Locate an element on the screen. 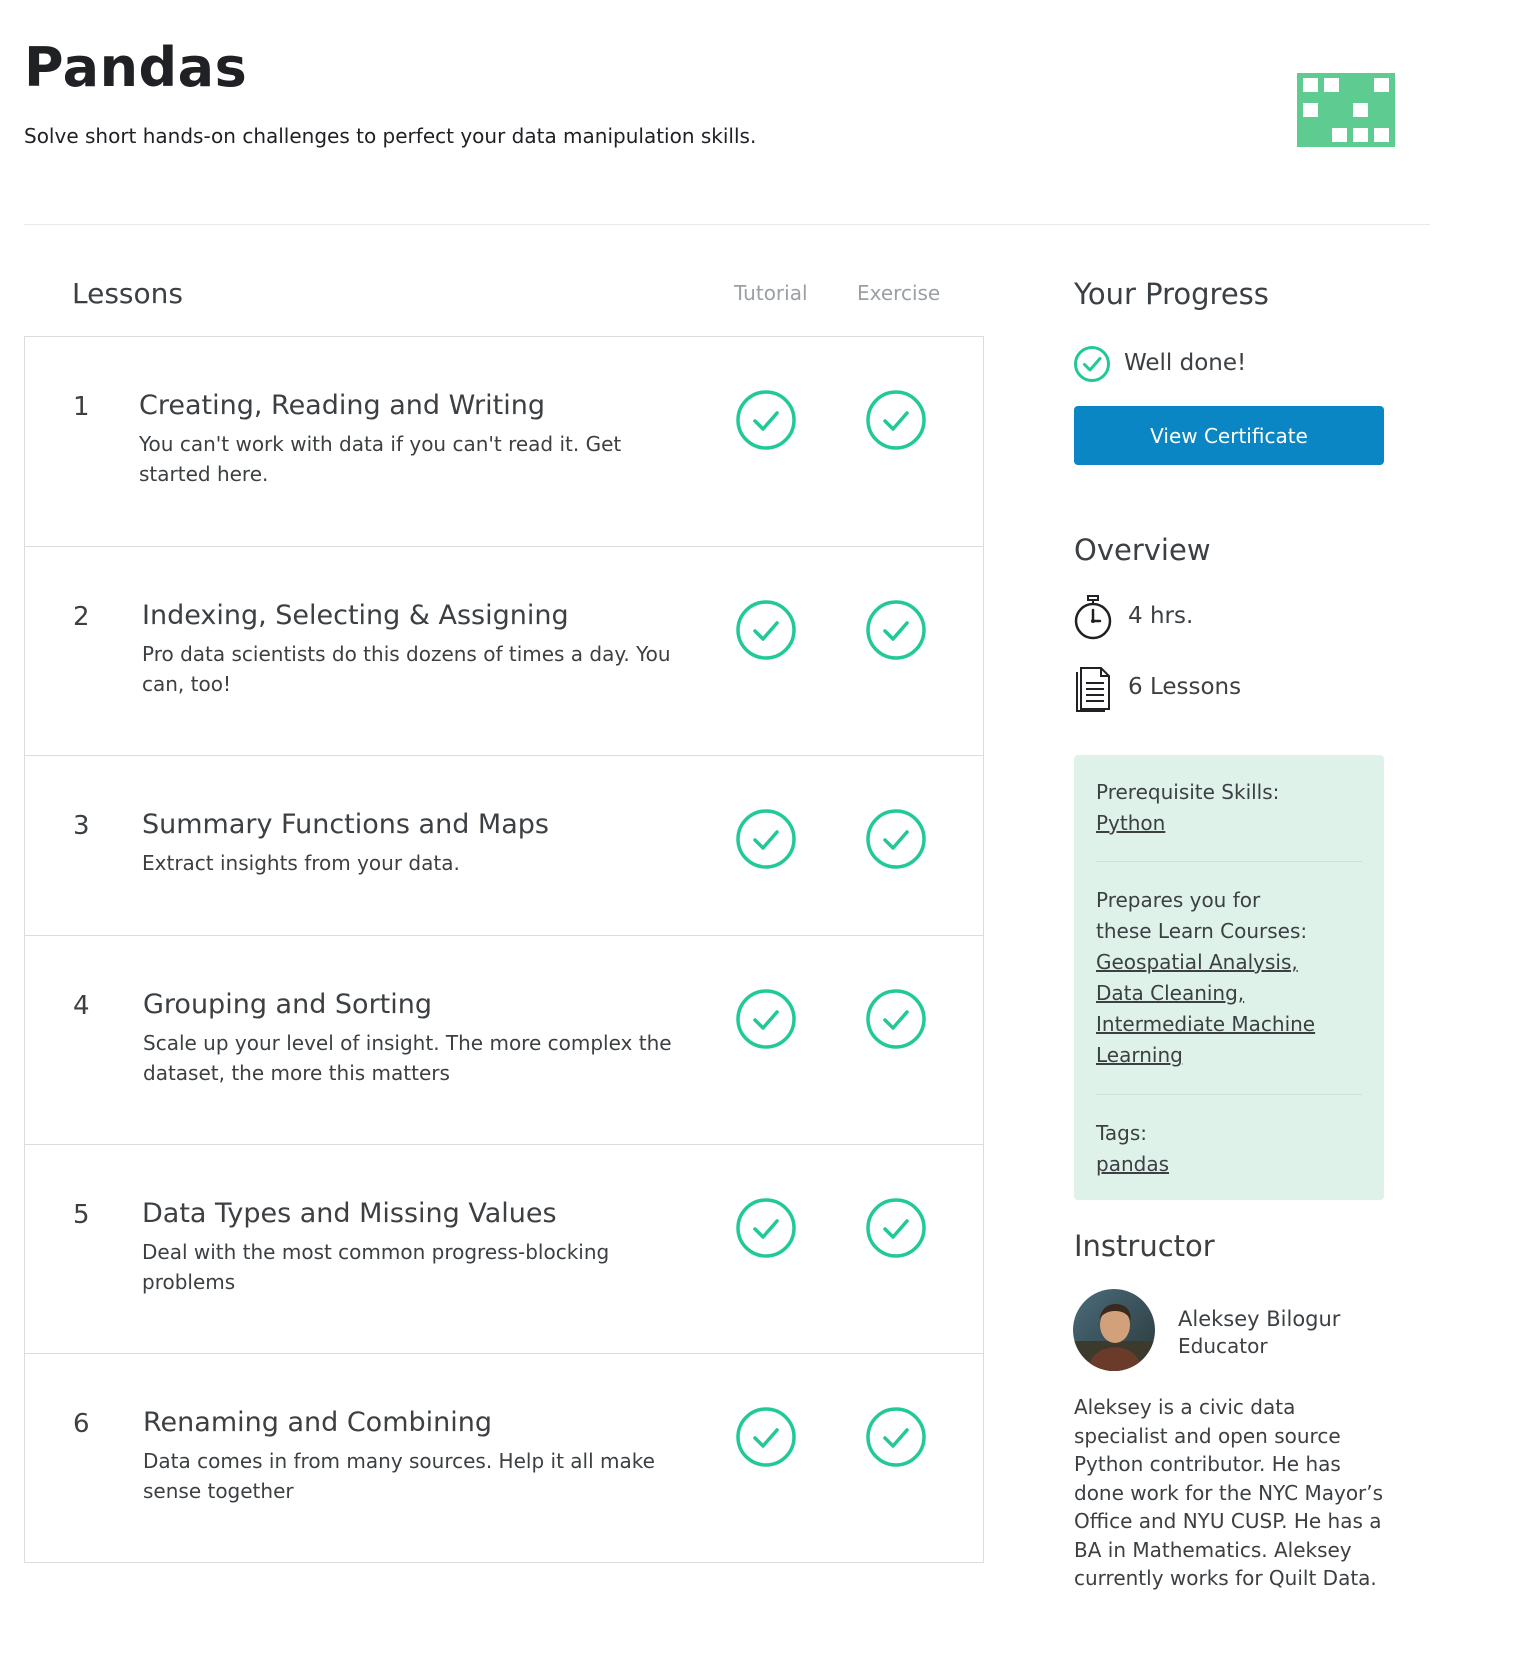  lesson-number: 2 is located at coordinates (81, 617).